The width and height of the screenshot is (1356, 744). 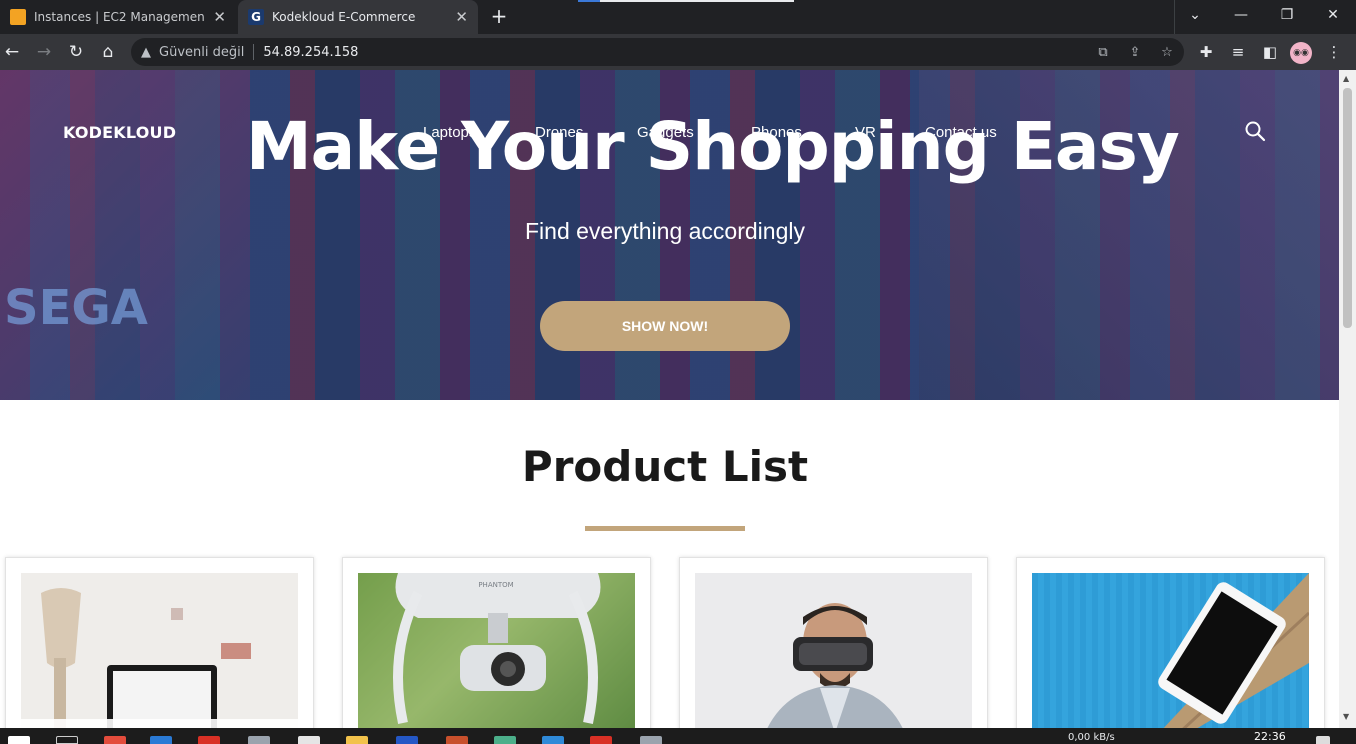 What do you see at coordinates (678, 736) in the screenshot?
I see `windows-taskbar: 0,00 kB/s 22:36` at bounding box center [678, 736].